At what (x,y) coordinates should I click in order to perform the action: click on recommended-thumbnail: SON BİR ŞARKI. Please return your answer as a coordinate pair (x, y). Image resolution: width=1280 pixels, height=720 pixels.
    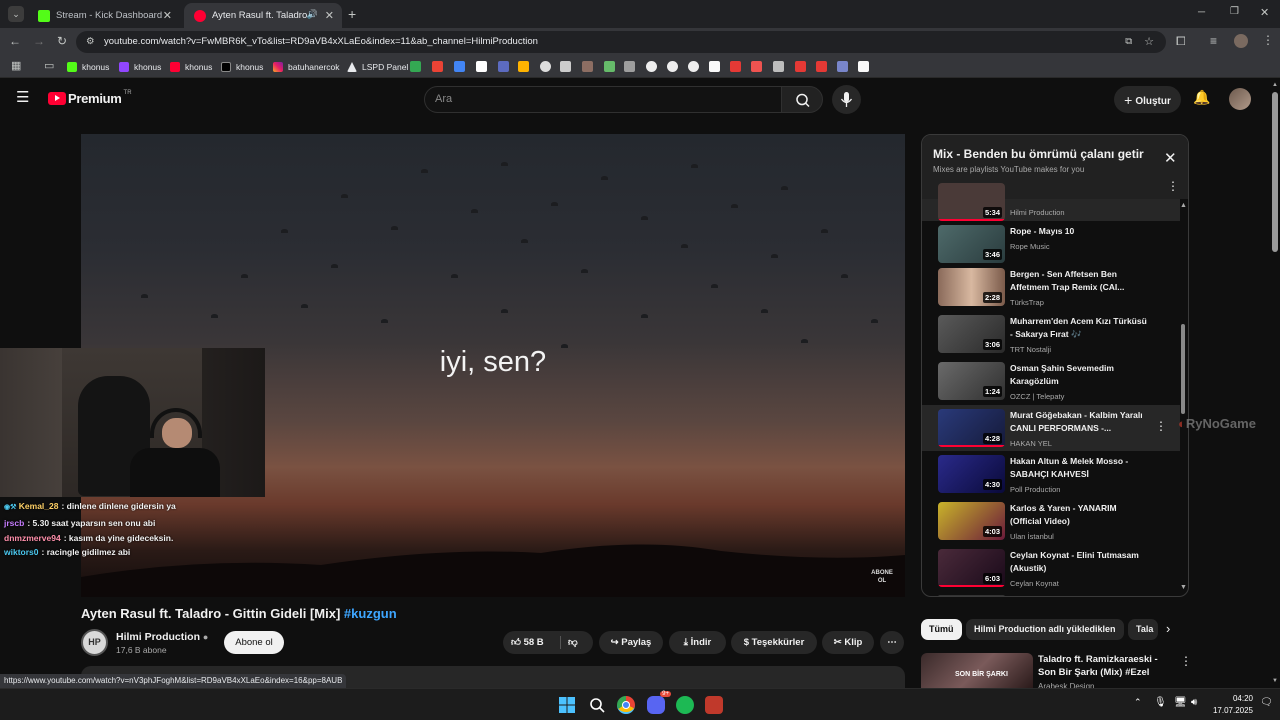
    Looking at the image, I should click on (977, 670).